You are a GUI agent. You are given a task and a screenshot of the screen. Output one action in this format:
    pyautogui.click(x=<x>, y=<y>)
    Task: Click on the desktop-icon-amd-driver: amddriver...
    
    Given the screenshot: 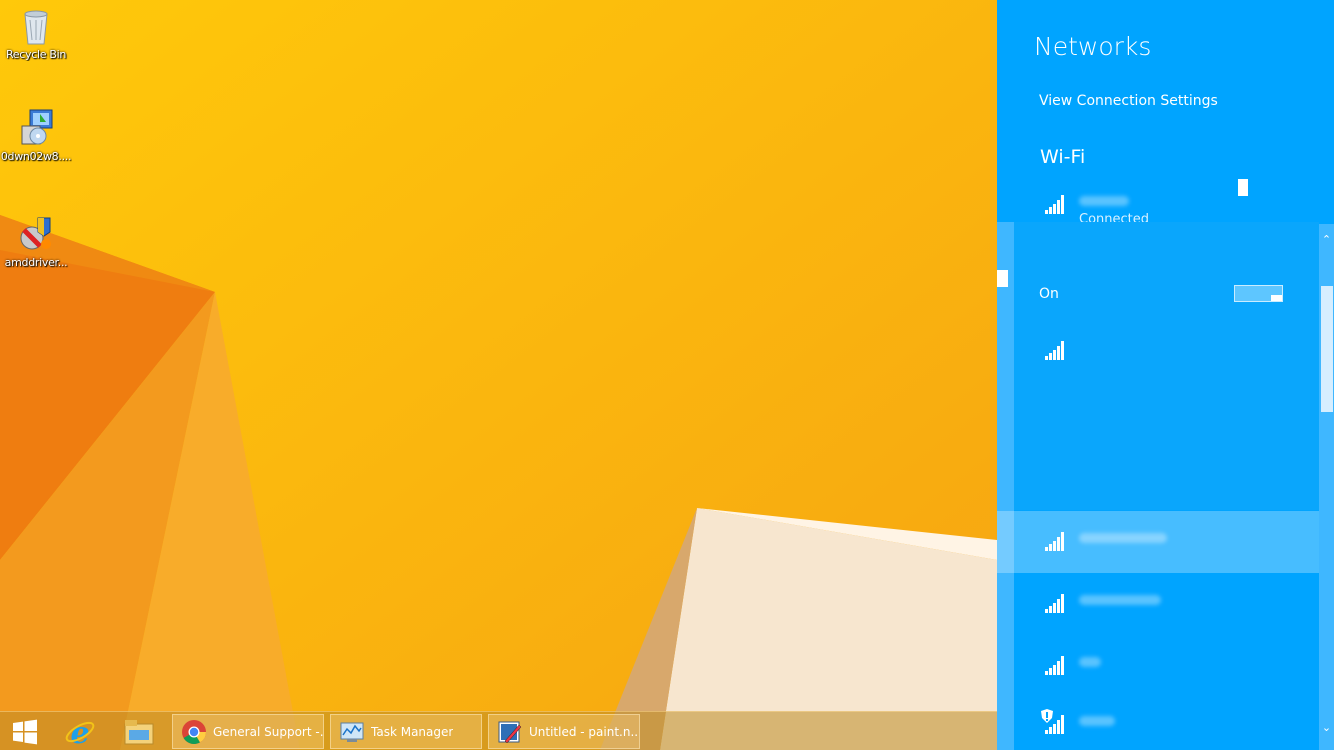 What is the action you would take?
    pyautogui.click(x=36, y=241)
    